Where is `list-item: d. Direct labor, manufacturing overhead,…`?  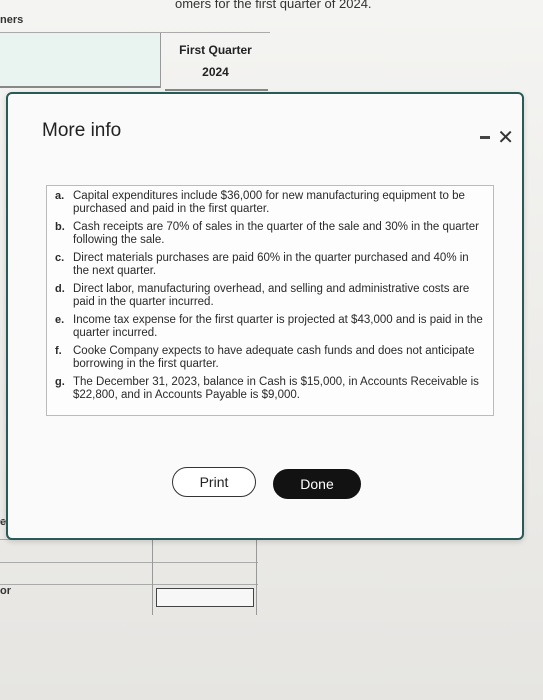
list-item: d. Direct labor, manufacturing overhead,… is located at coordinates (271, 296).